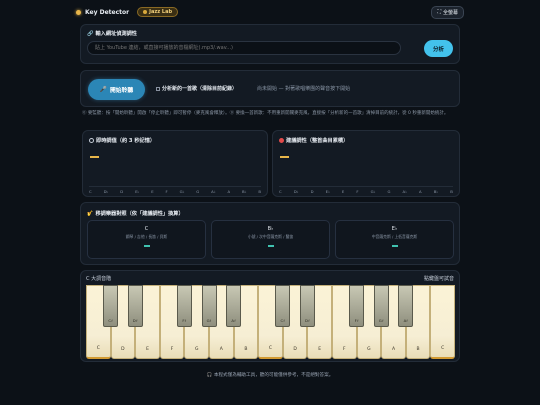  I want to click on analyze-button: 分析, so click(438, 48).